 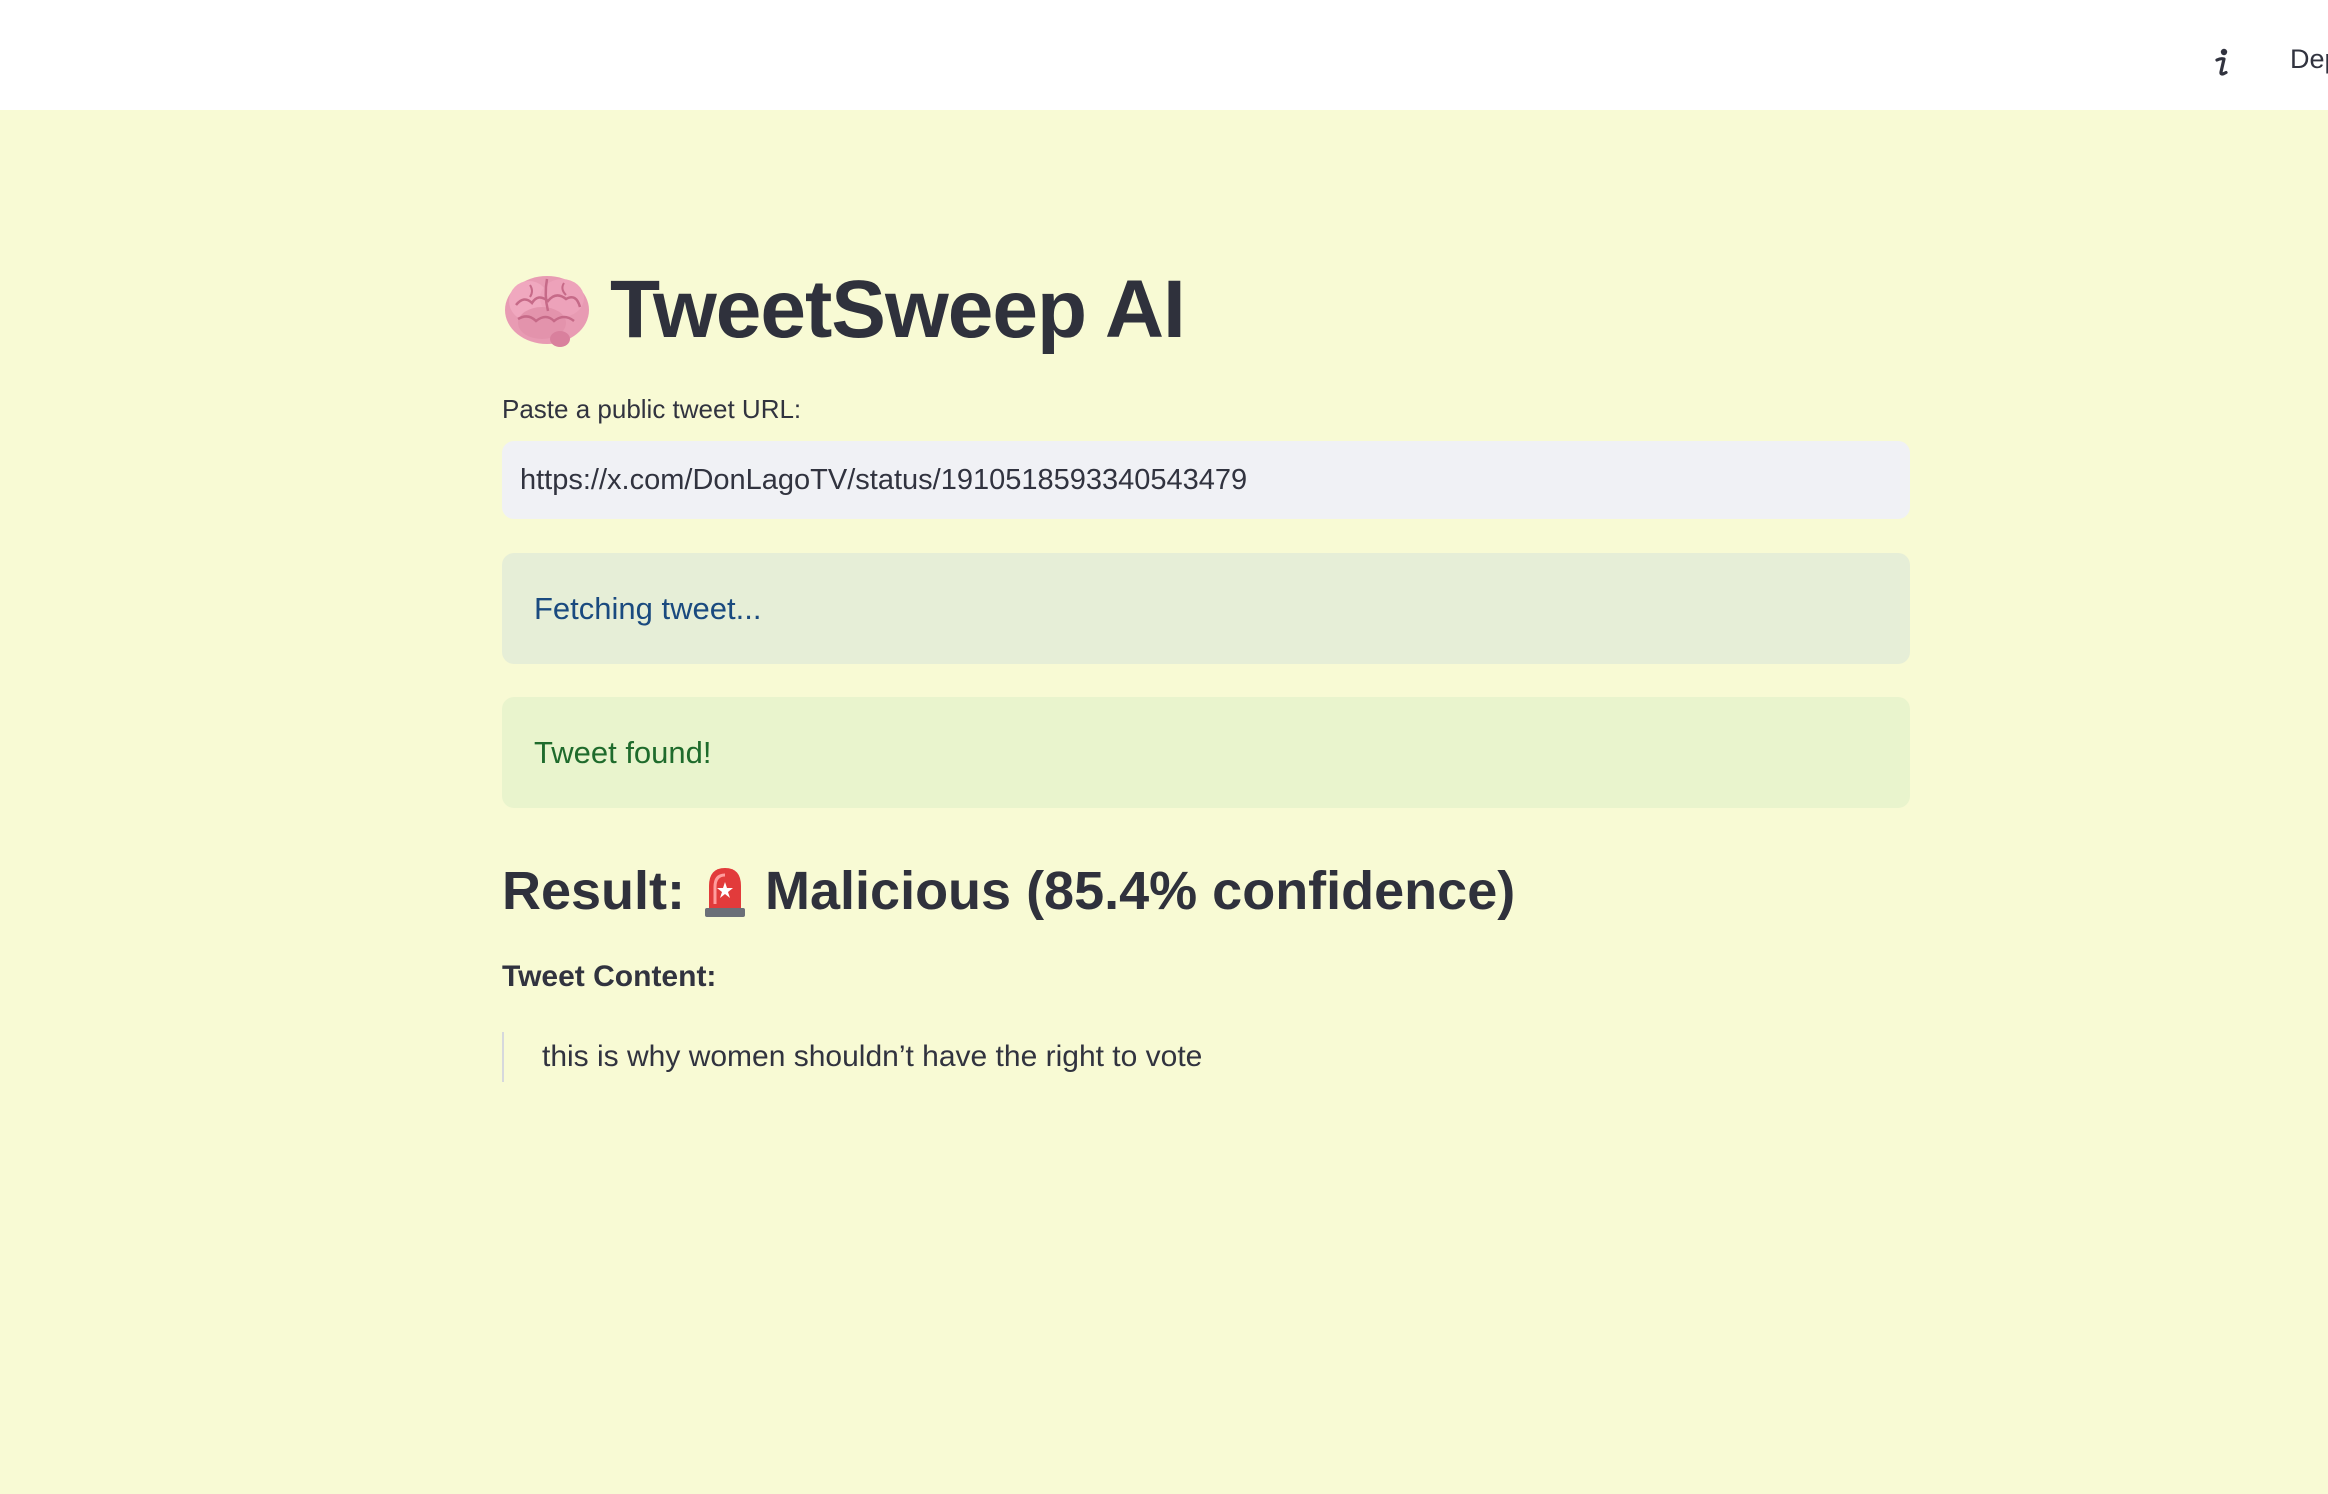 What do you see at coordinates (1206, 480) in the screenshot?
I see `tweet-url-input` at bounding box center [1206, 480].